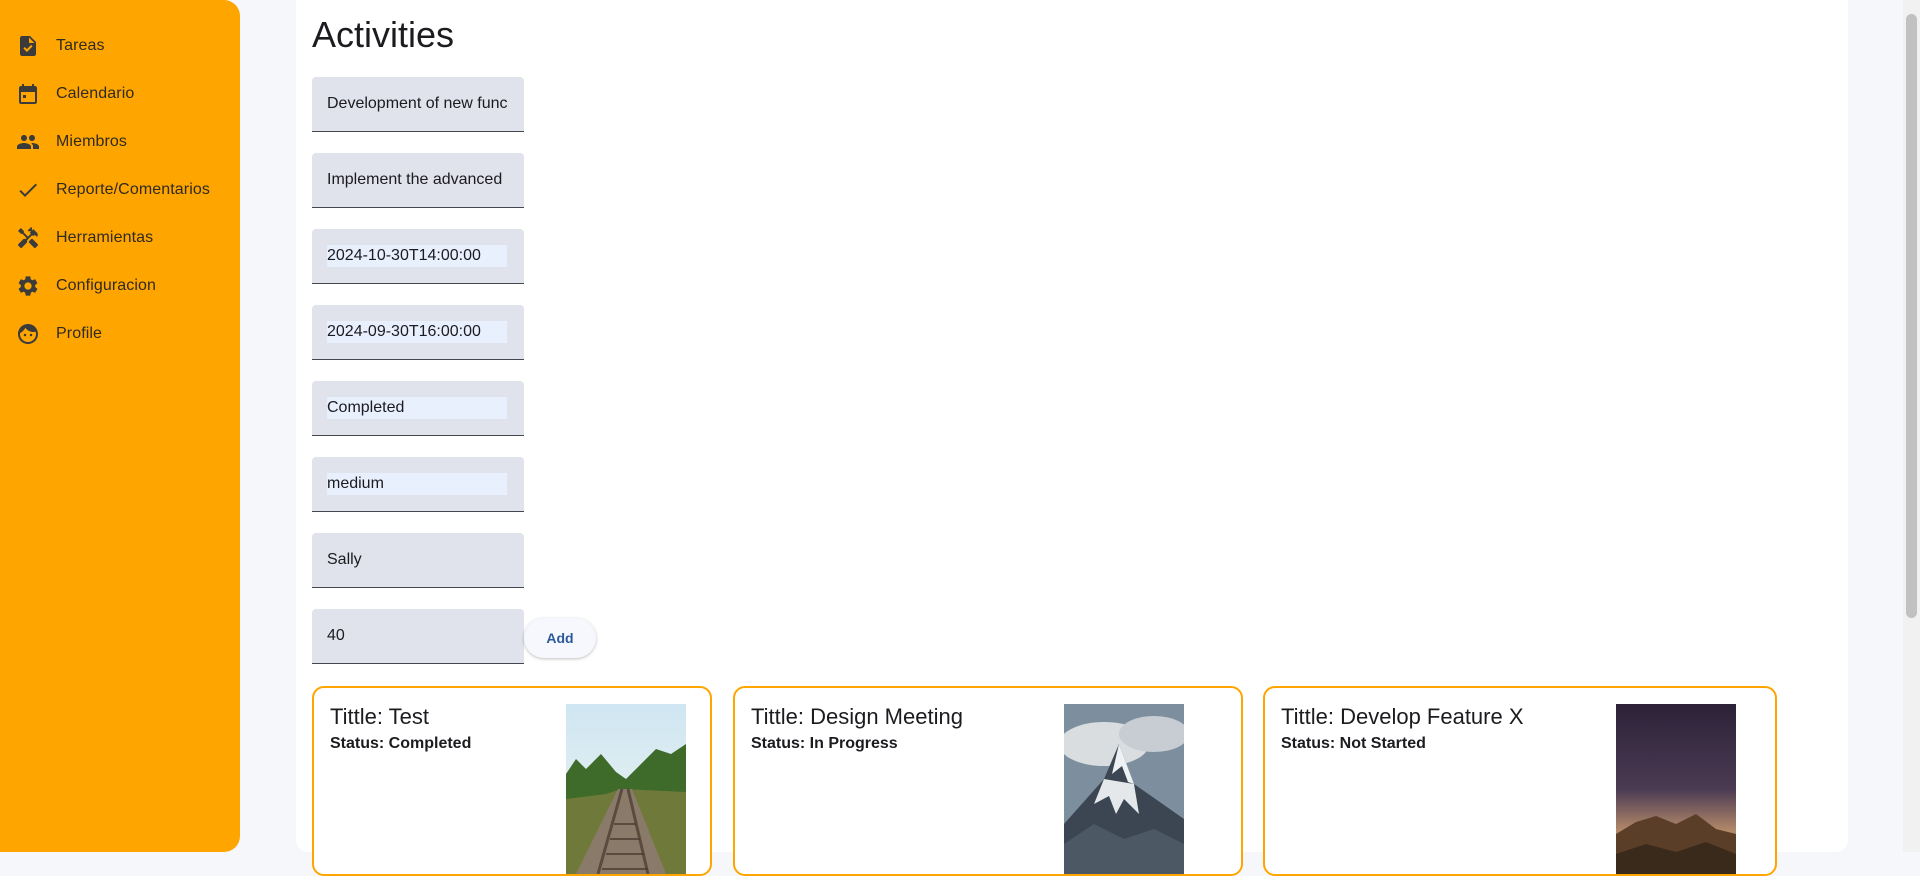 The image size is (1920, 876). What do you see at coordinates (28, 46) in the screenshot?
I see `task-icon` at bounding box center [28, 46].